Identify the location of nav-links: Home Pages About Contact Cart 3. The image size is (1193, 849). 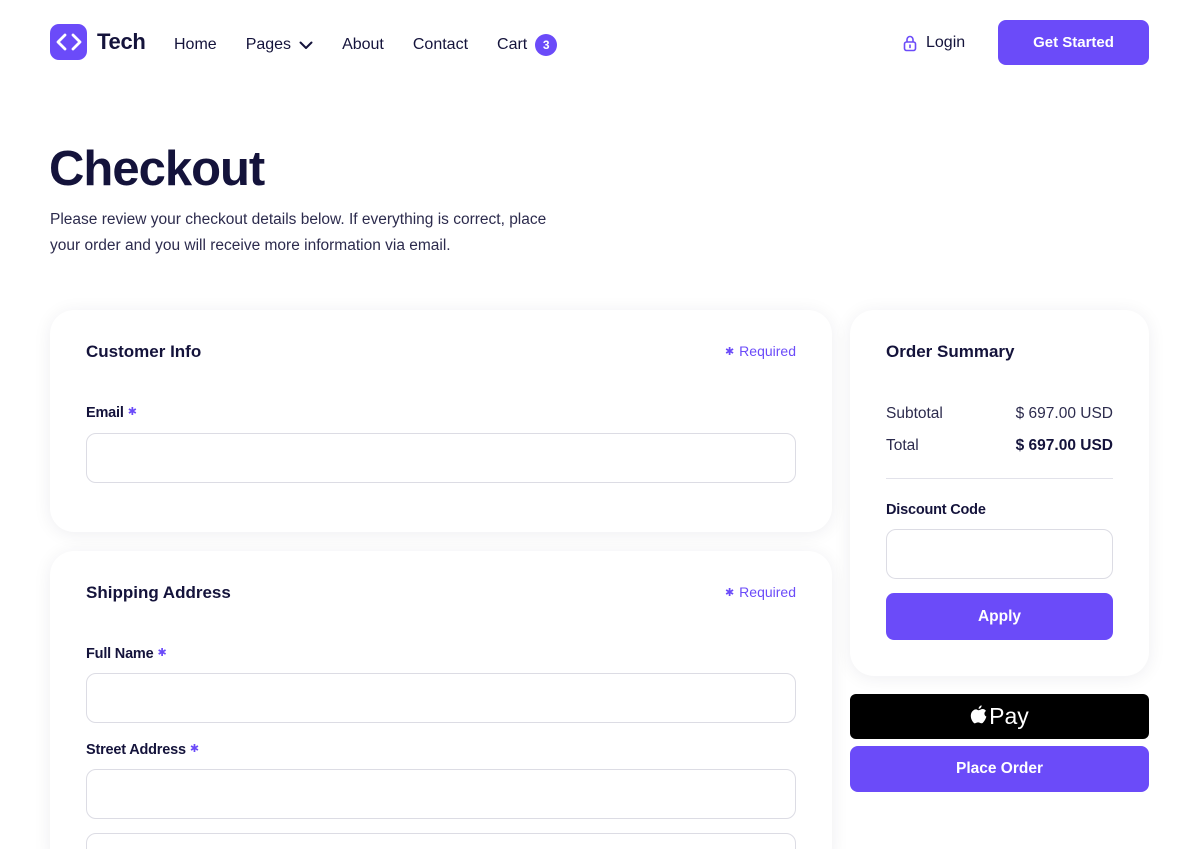
(380, 45).